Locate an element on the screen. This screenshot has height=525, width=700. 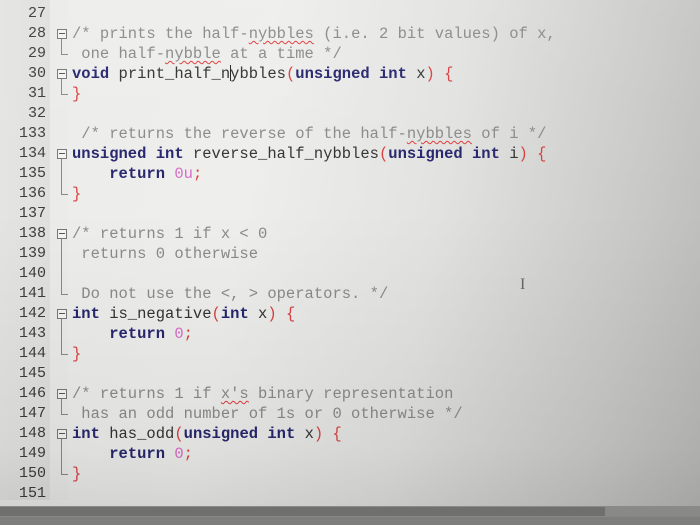
code-text: Do not use the <, > operators. */ is located at coordinates (230, 294).